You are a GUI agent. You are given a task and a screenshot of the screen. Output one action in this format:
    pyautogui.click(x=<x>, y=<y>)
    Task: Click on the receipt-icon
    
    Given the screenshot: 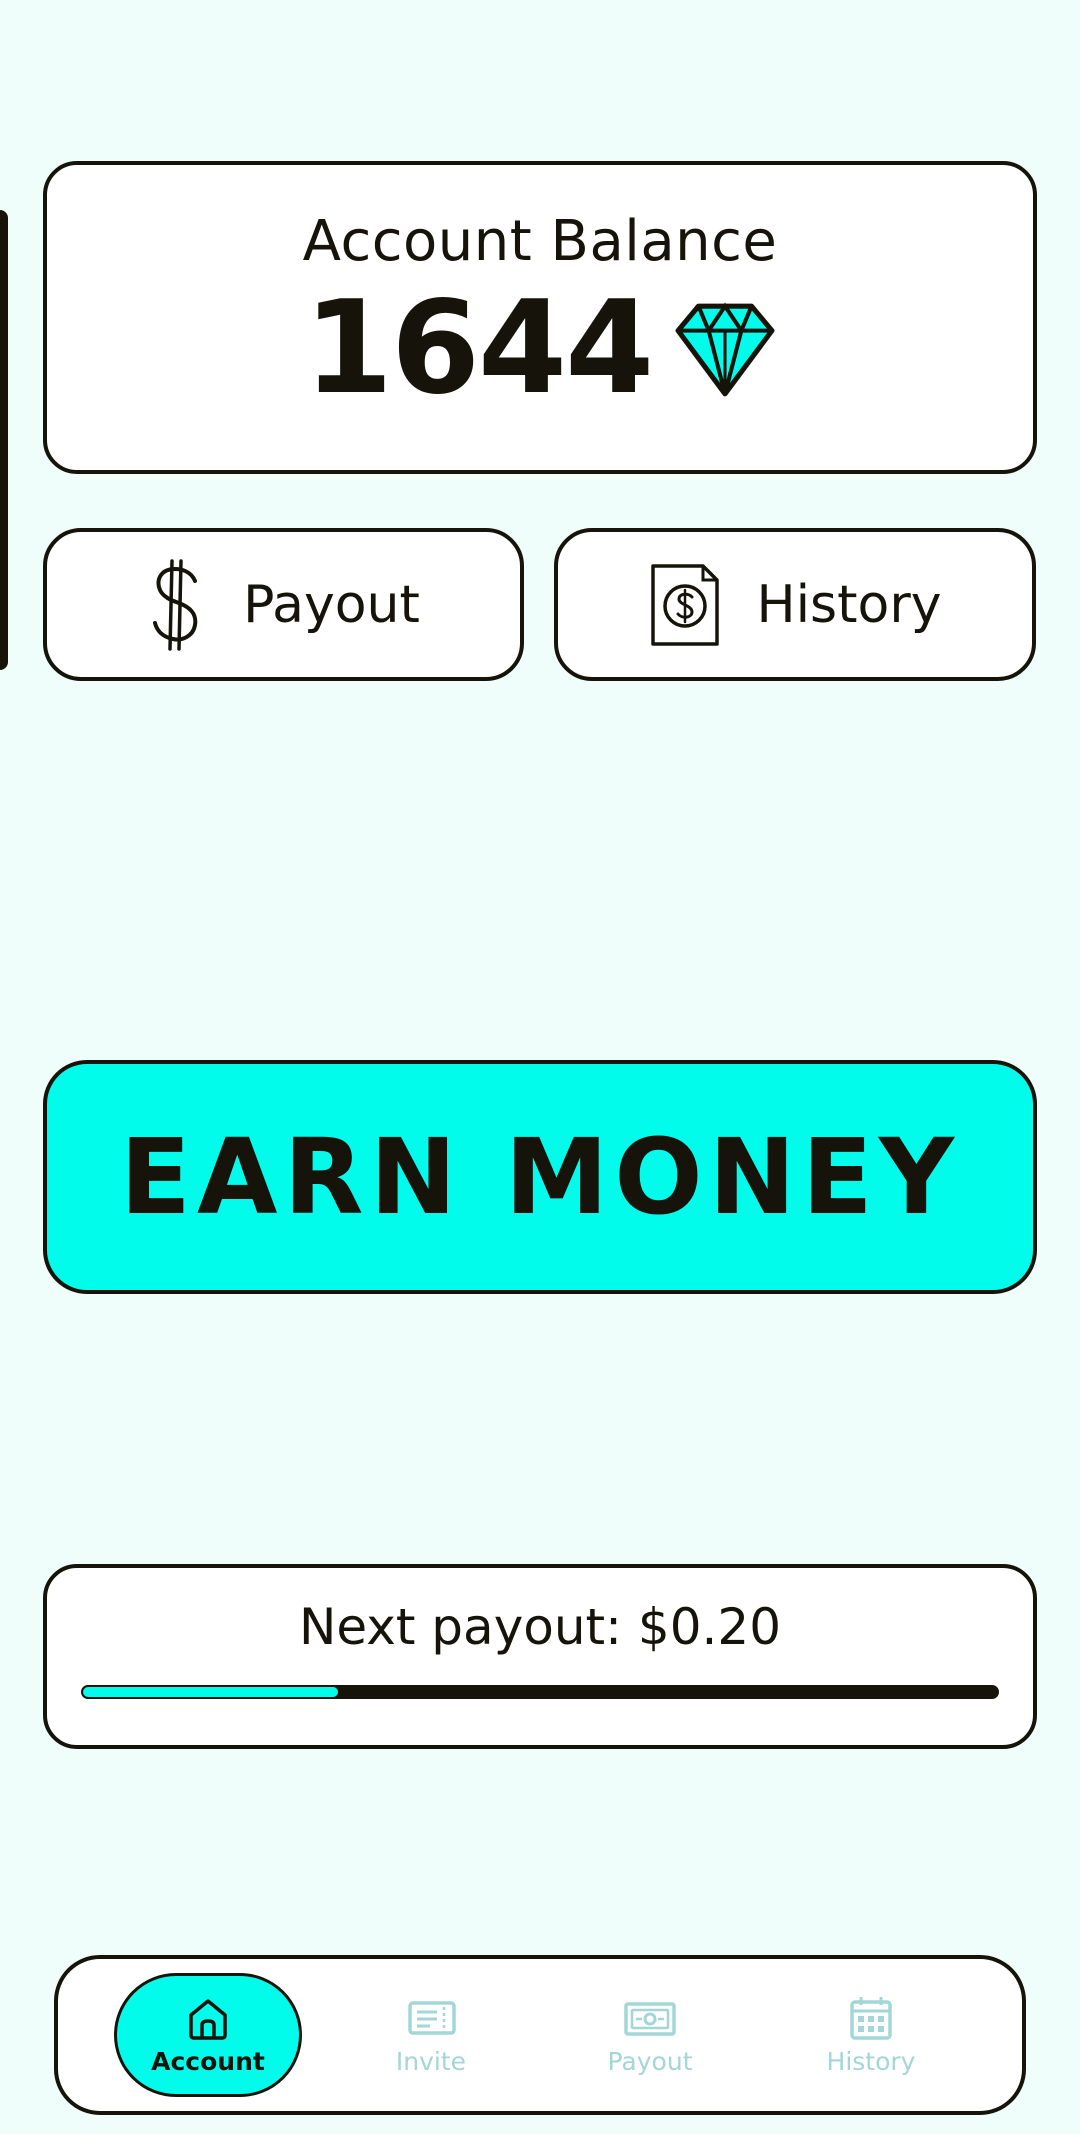 What is the action you would take?
    pyautogui.click(x=684, y=604)
    